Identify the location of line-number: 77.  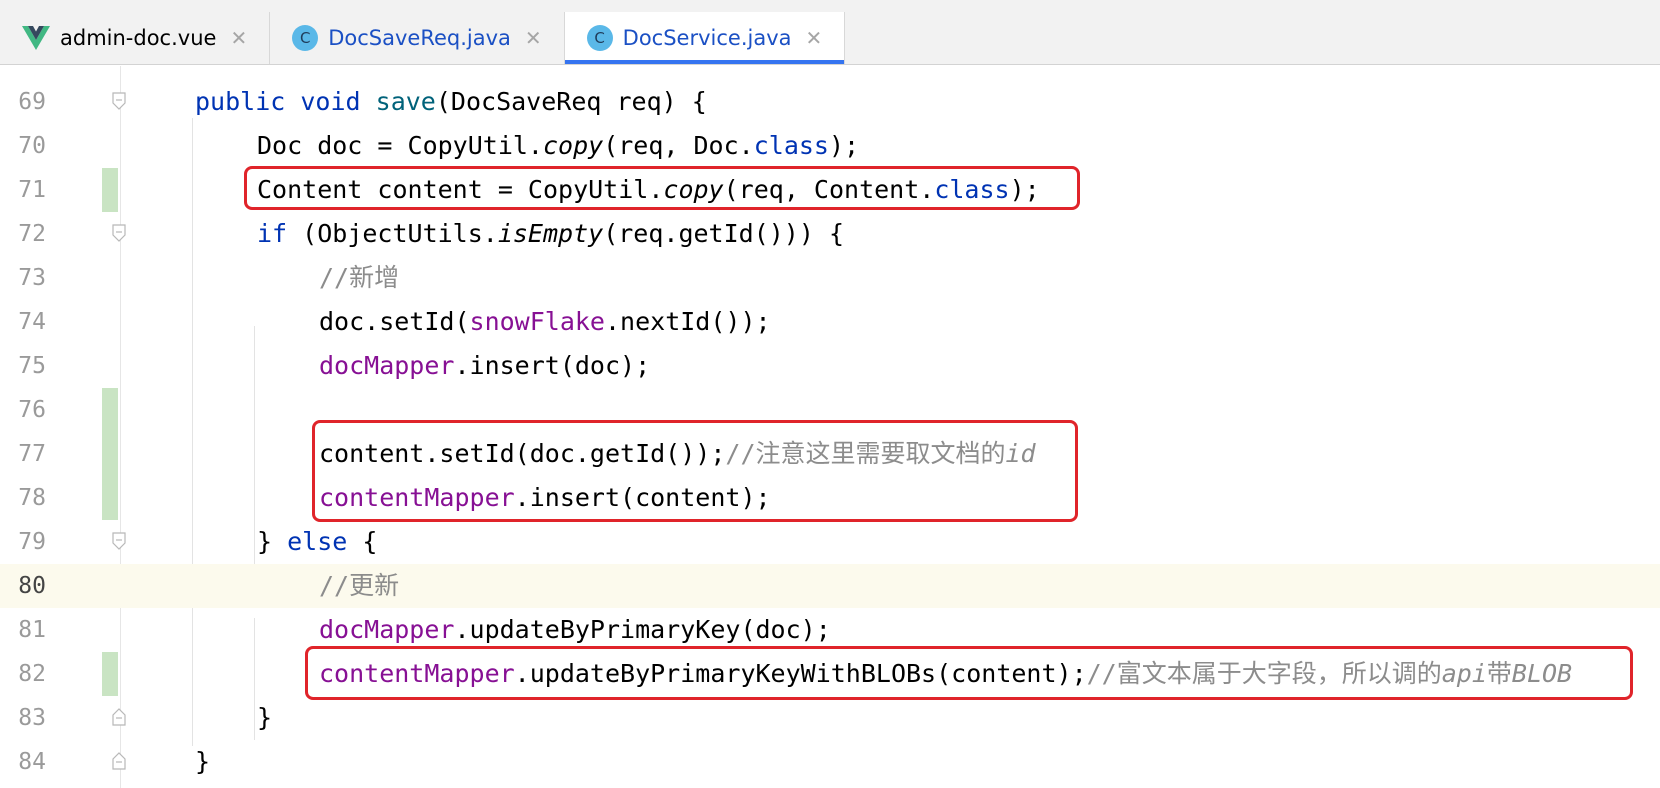
(32, 454).